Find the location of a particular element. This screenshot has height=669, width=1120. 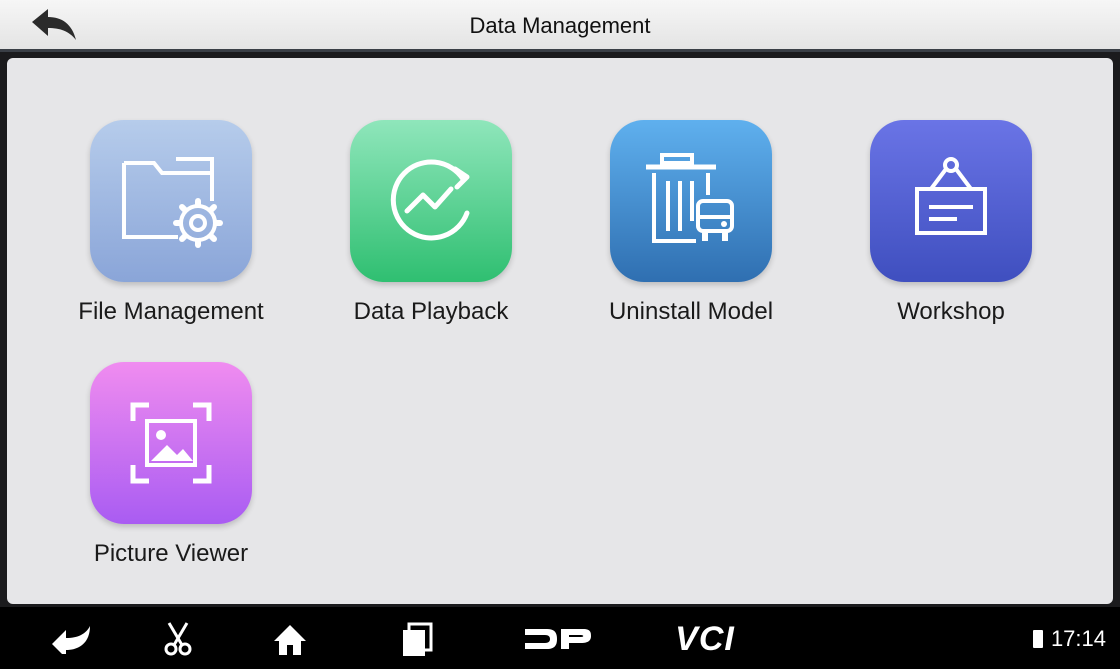

app-uninstall-model: Uninstall Model is located at coordinates (691, 223).